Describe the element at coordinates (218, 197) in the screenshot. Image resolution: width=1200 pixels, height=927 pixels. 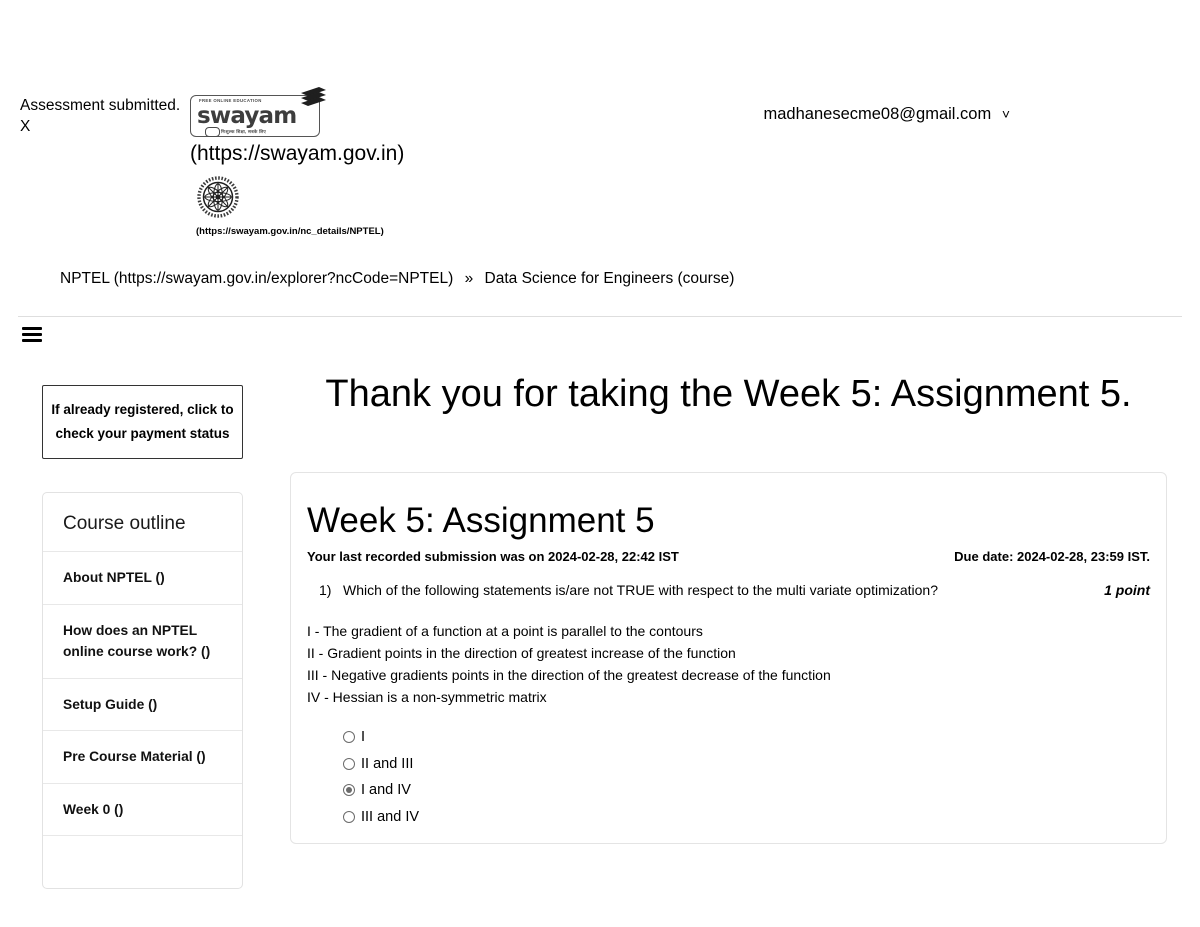
I see `nptel-emblem-icon` at that location.